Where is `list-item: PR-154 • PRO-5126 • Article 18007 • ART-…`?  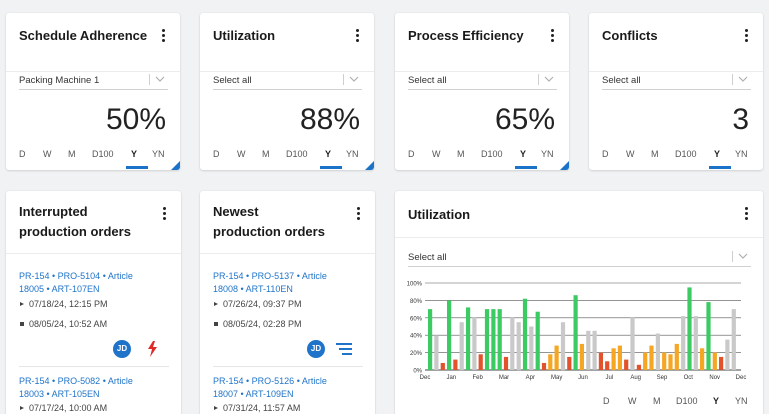
list-item: PR-154 • PRO-5126 • Article 18007 • ART-… is located at coordinates (288, 394).